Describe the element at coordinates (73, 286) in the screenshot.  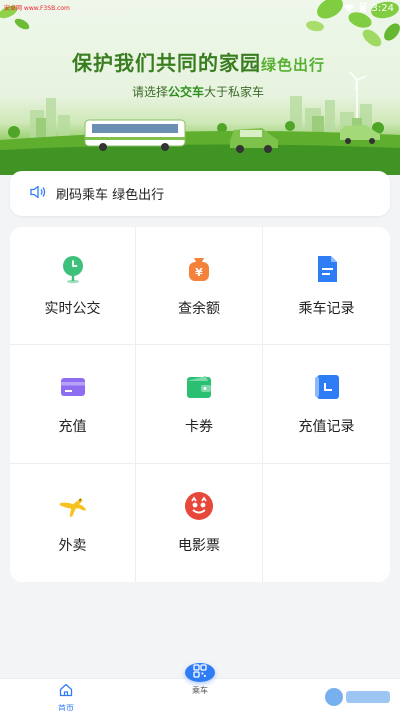
I see `service-realtime-bus: 实时公交` at that location.